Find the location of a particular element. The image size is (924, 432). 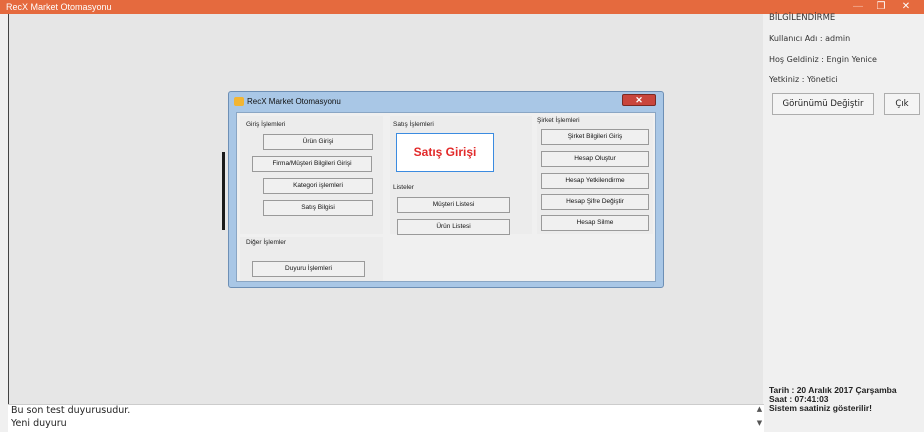

announcements-scrollbar: ▲ ▼ is located at coordinates (759, 418).